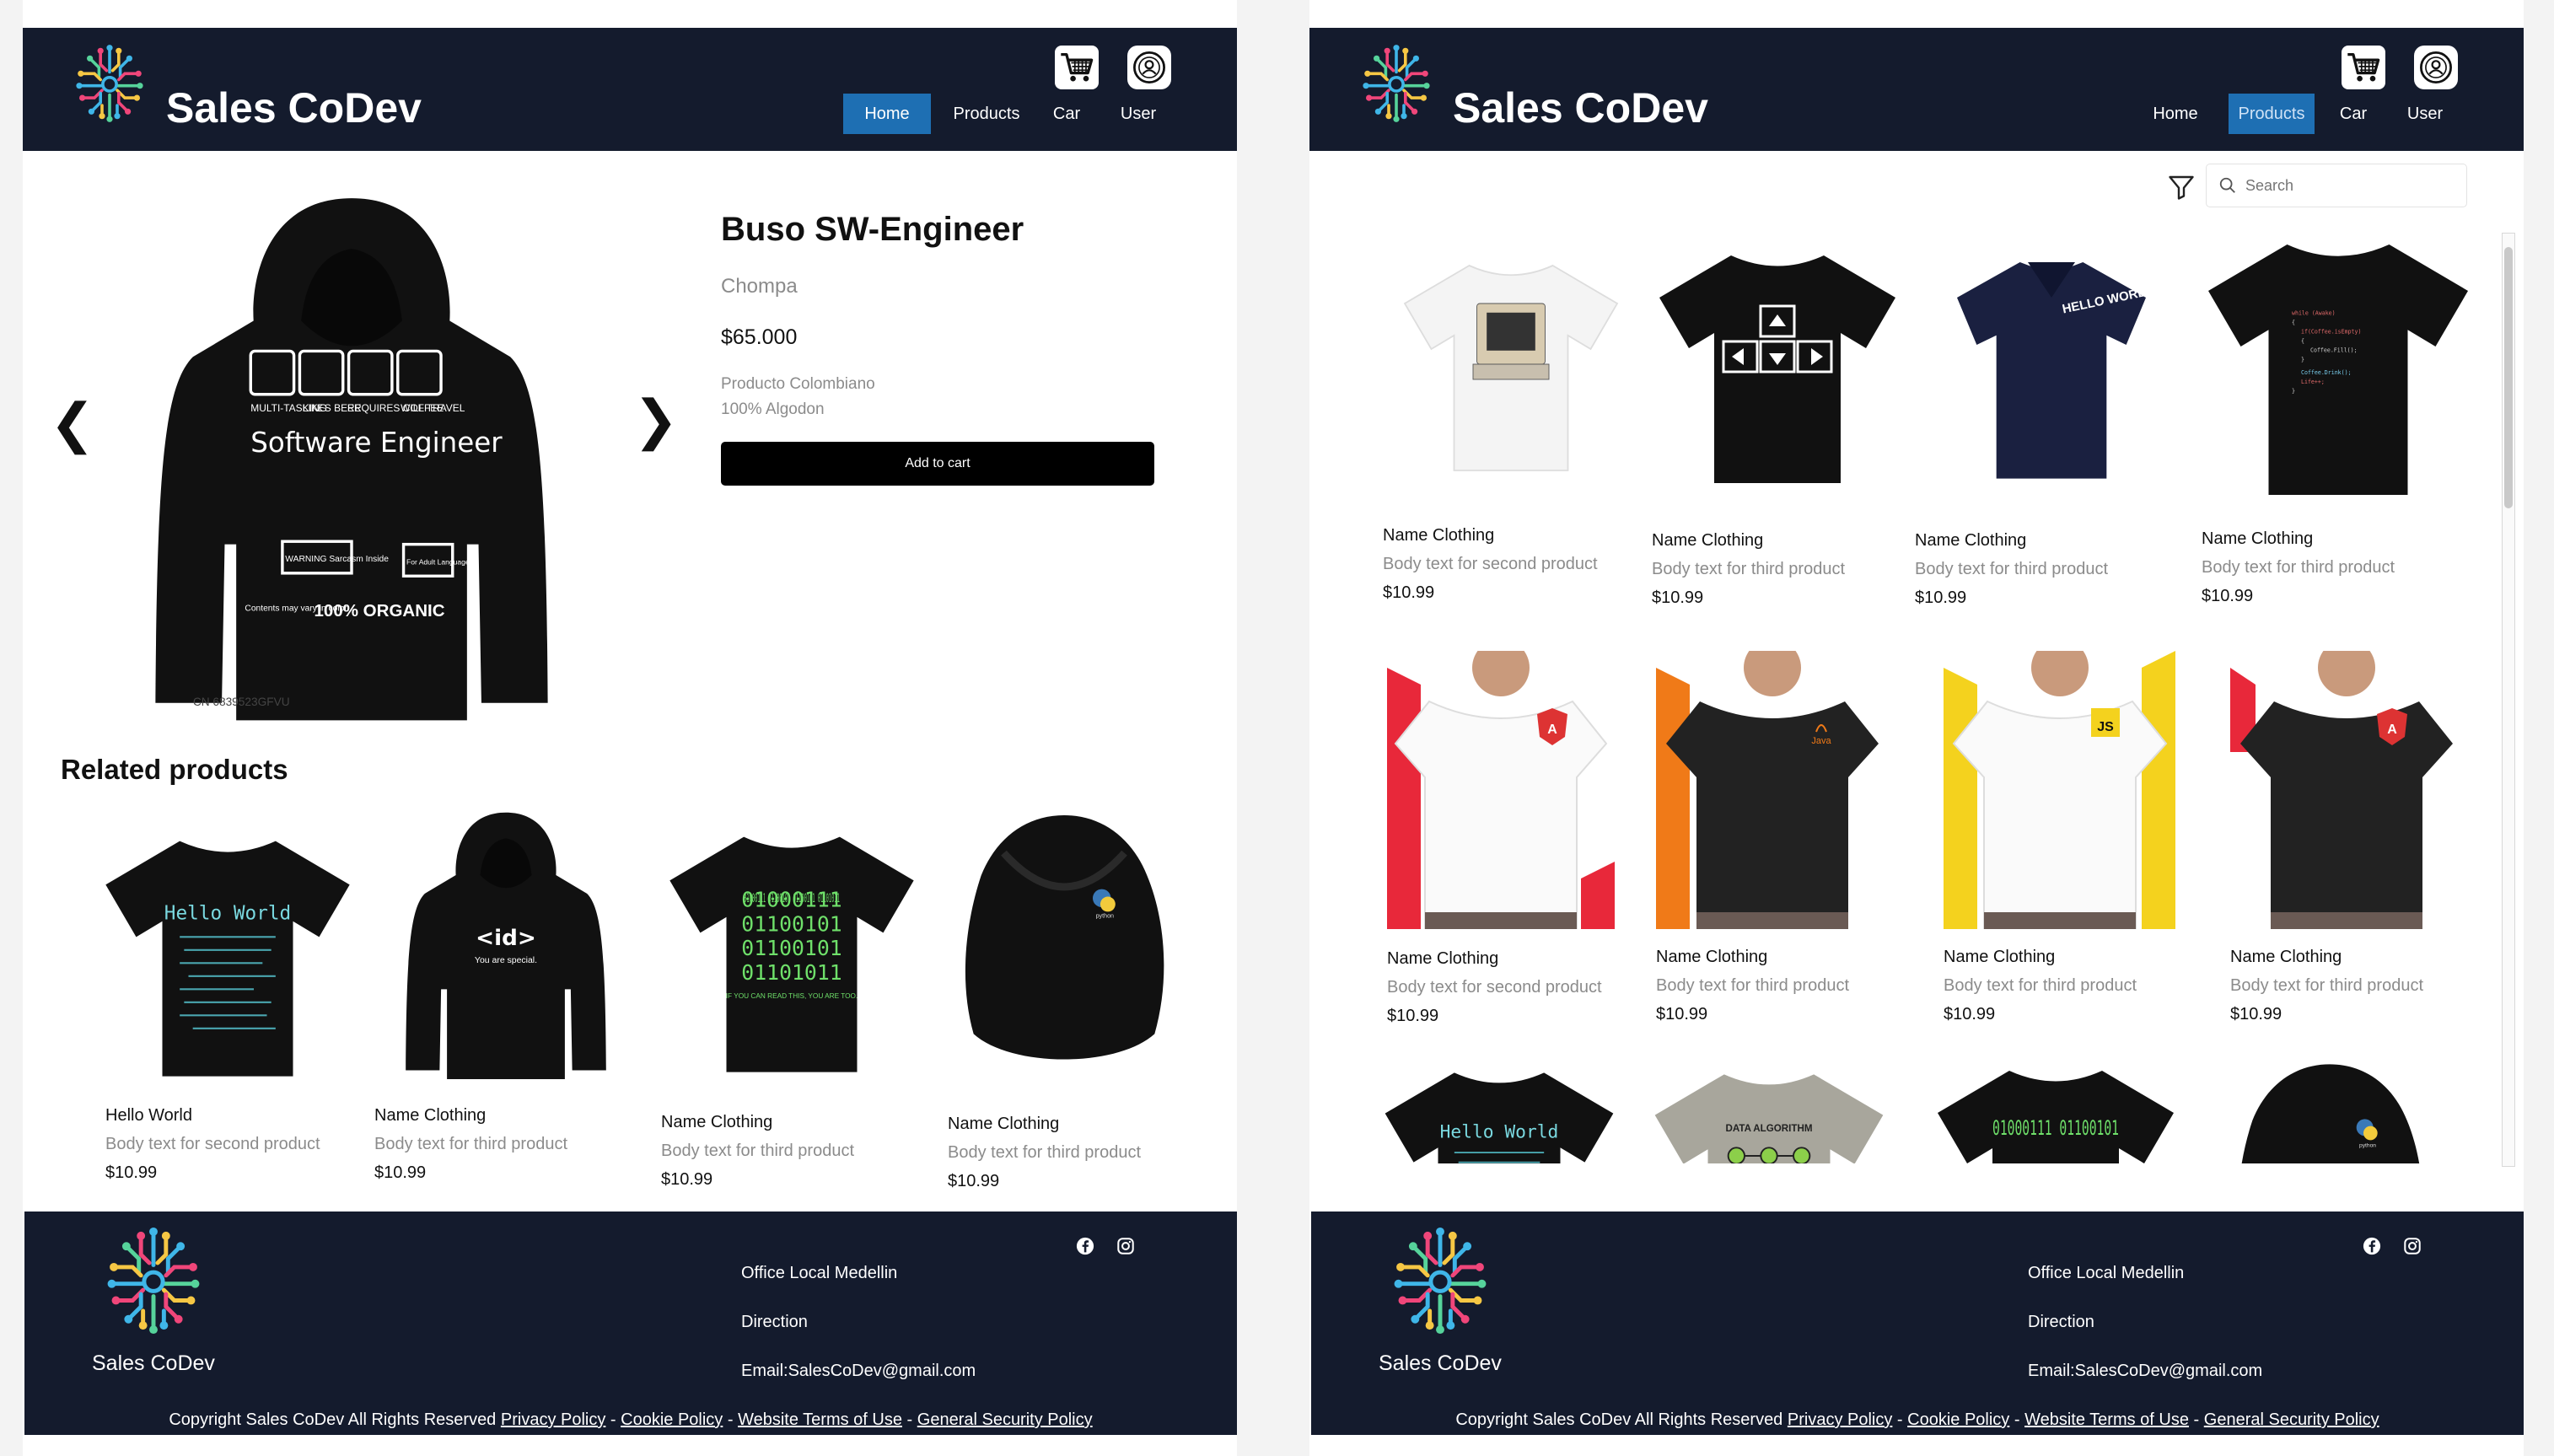 This screenshot has width=2554, height=1456. I want to click on related-price: $10.99, so click(974, 1181).